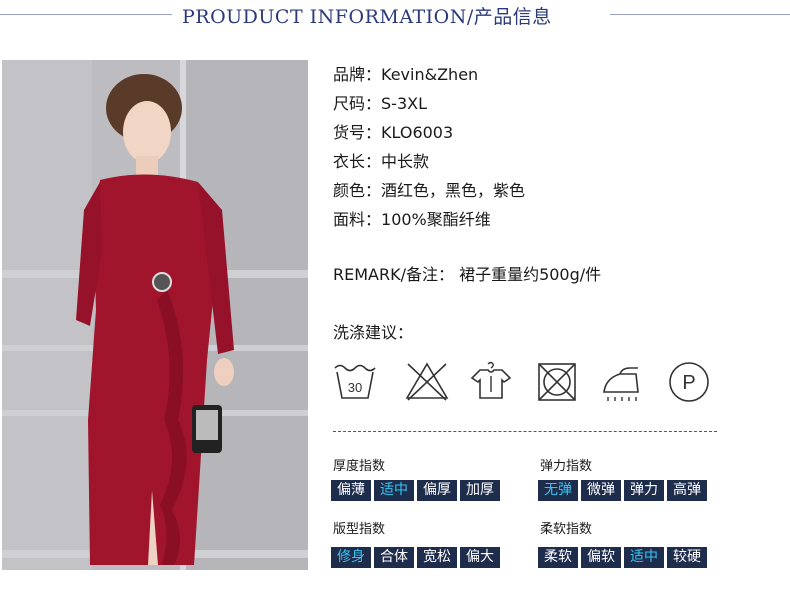 The height and width of the screenshot is (600, 790). I want to click on thickness-option-thick: 偏厚, so click(437, 490).